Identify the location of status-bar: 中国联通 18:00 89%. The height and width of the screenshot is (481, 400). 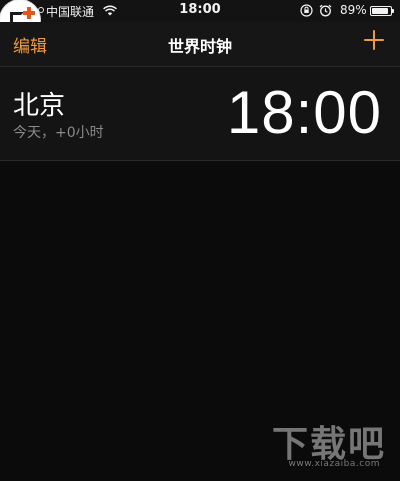
(200, 11).